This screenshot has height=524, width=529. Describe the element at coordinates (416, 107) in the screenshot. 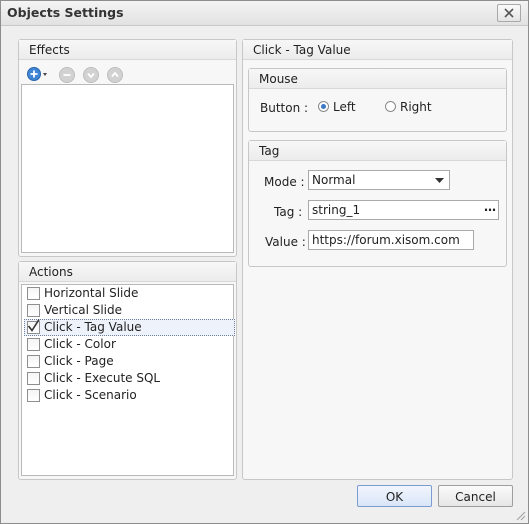

I see `right-radio-label: Right` at that location.